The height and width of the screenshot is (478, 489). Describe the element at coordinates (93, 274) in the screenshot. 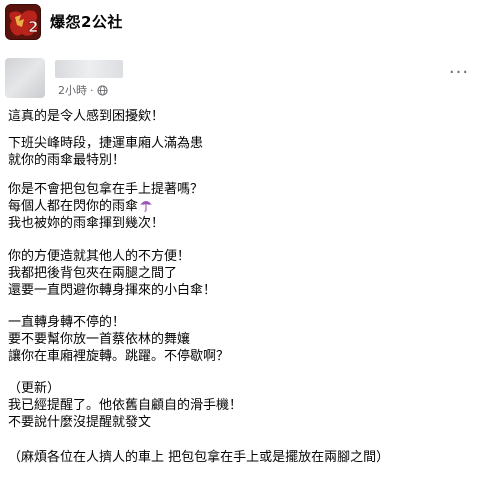

I see `post-line: 我都把後背包夾在兩腿之間了` at that location.